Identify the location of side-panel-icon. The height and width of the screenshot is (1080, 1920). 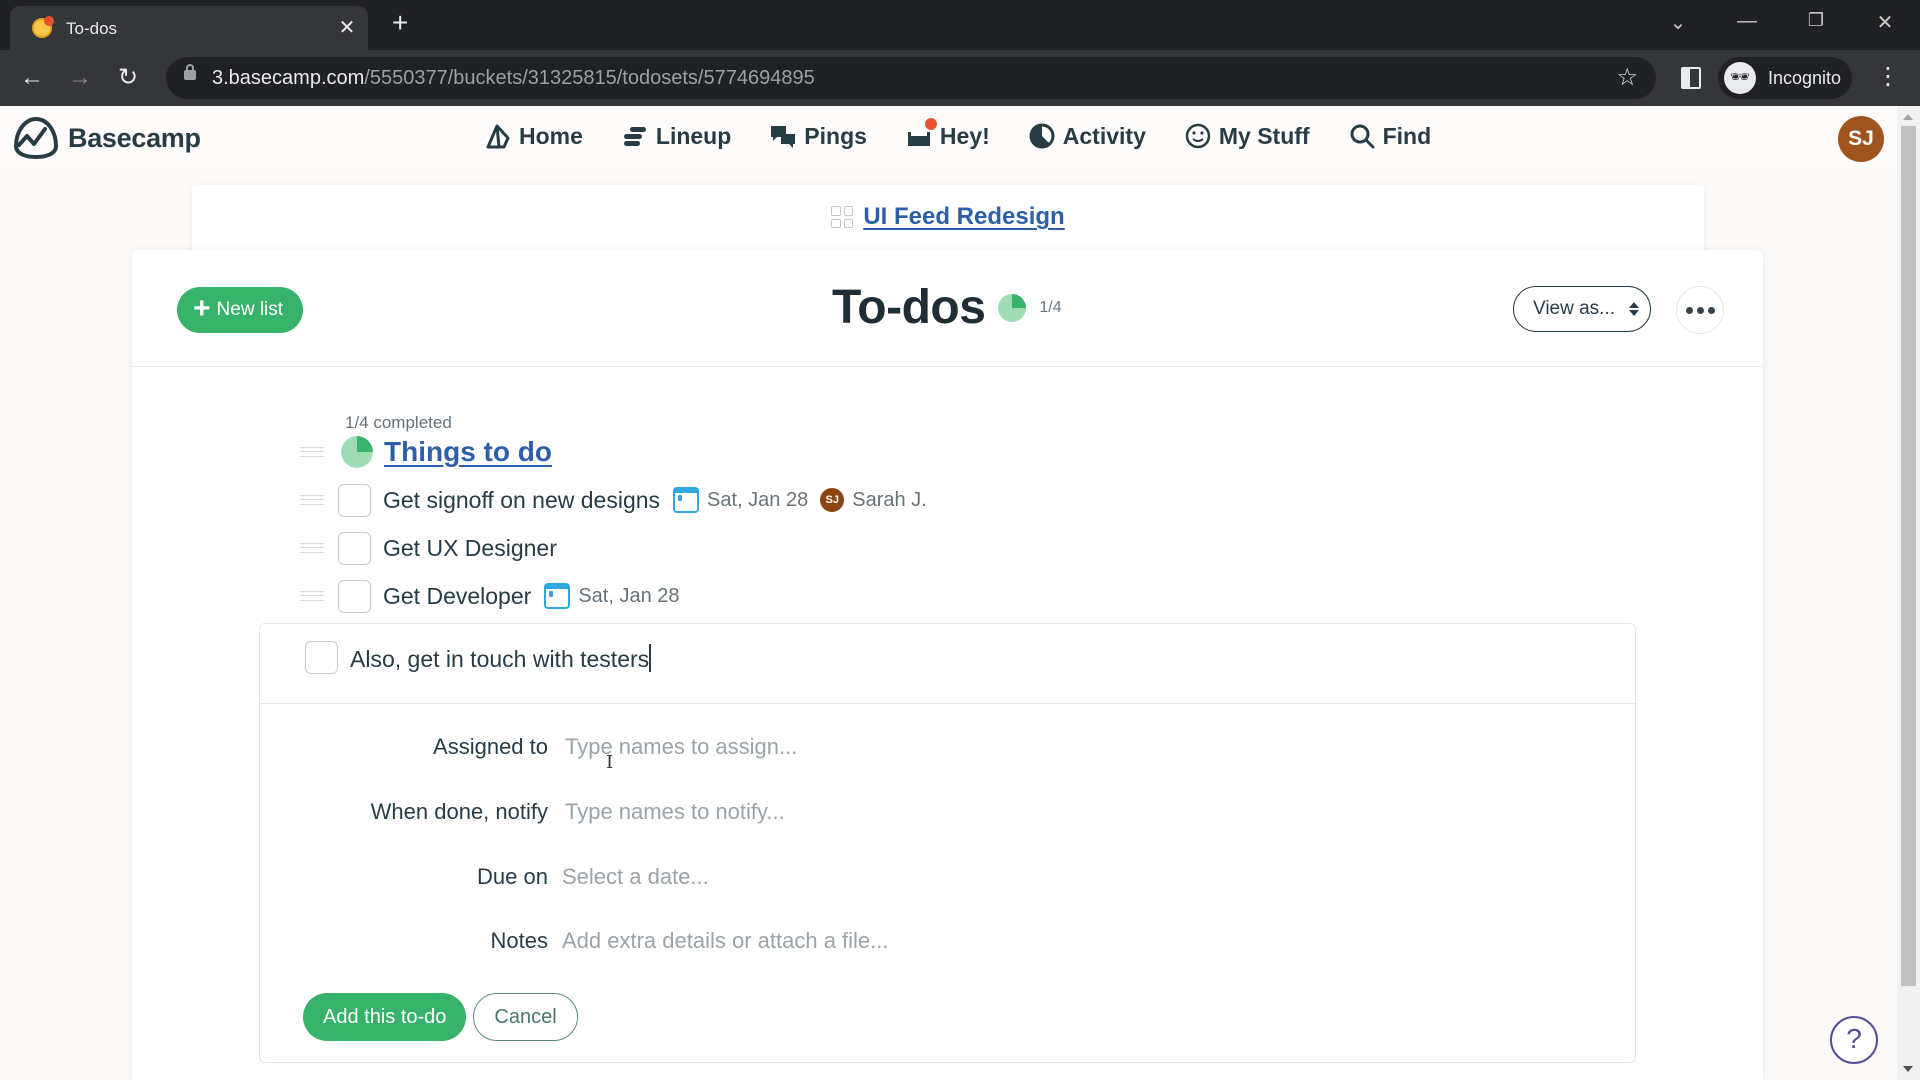
(1691, 78).